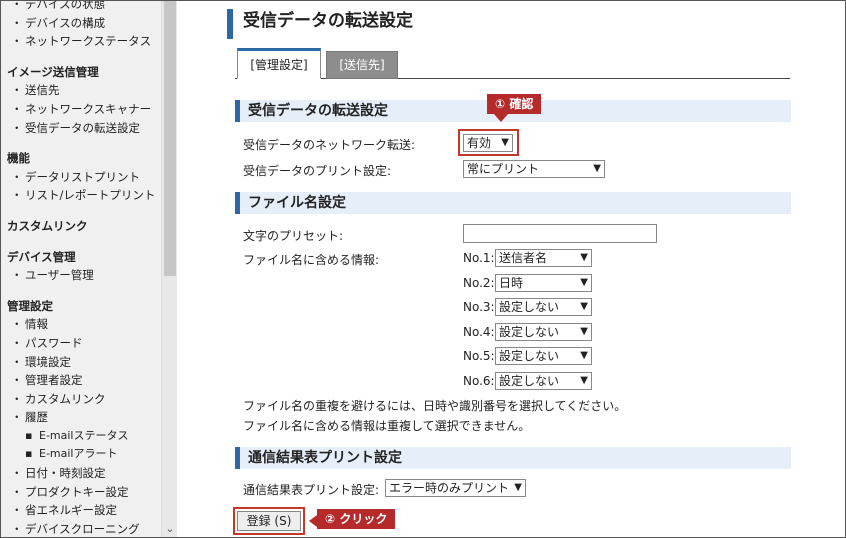 The width and height of the screenshot is (846, 538). What do you see at coordinates (362, 65) in the screenshot?
I see `tab-destination: [送信先]` at bounding box center [362, 65].